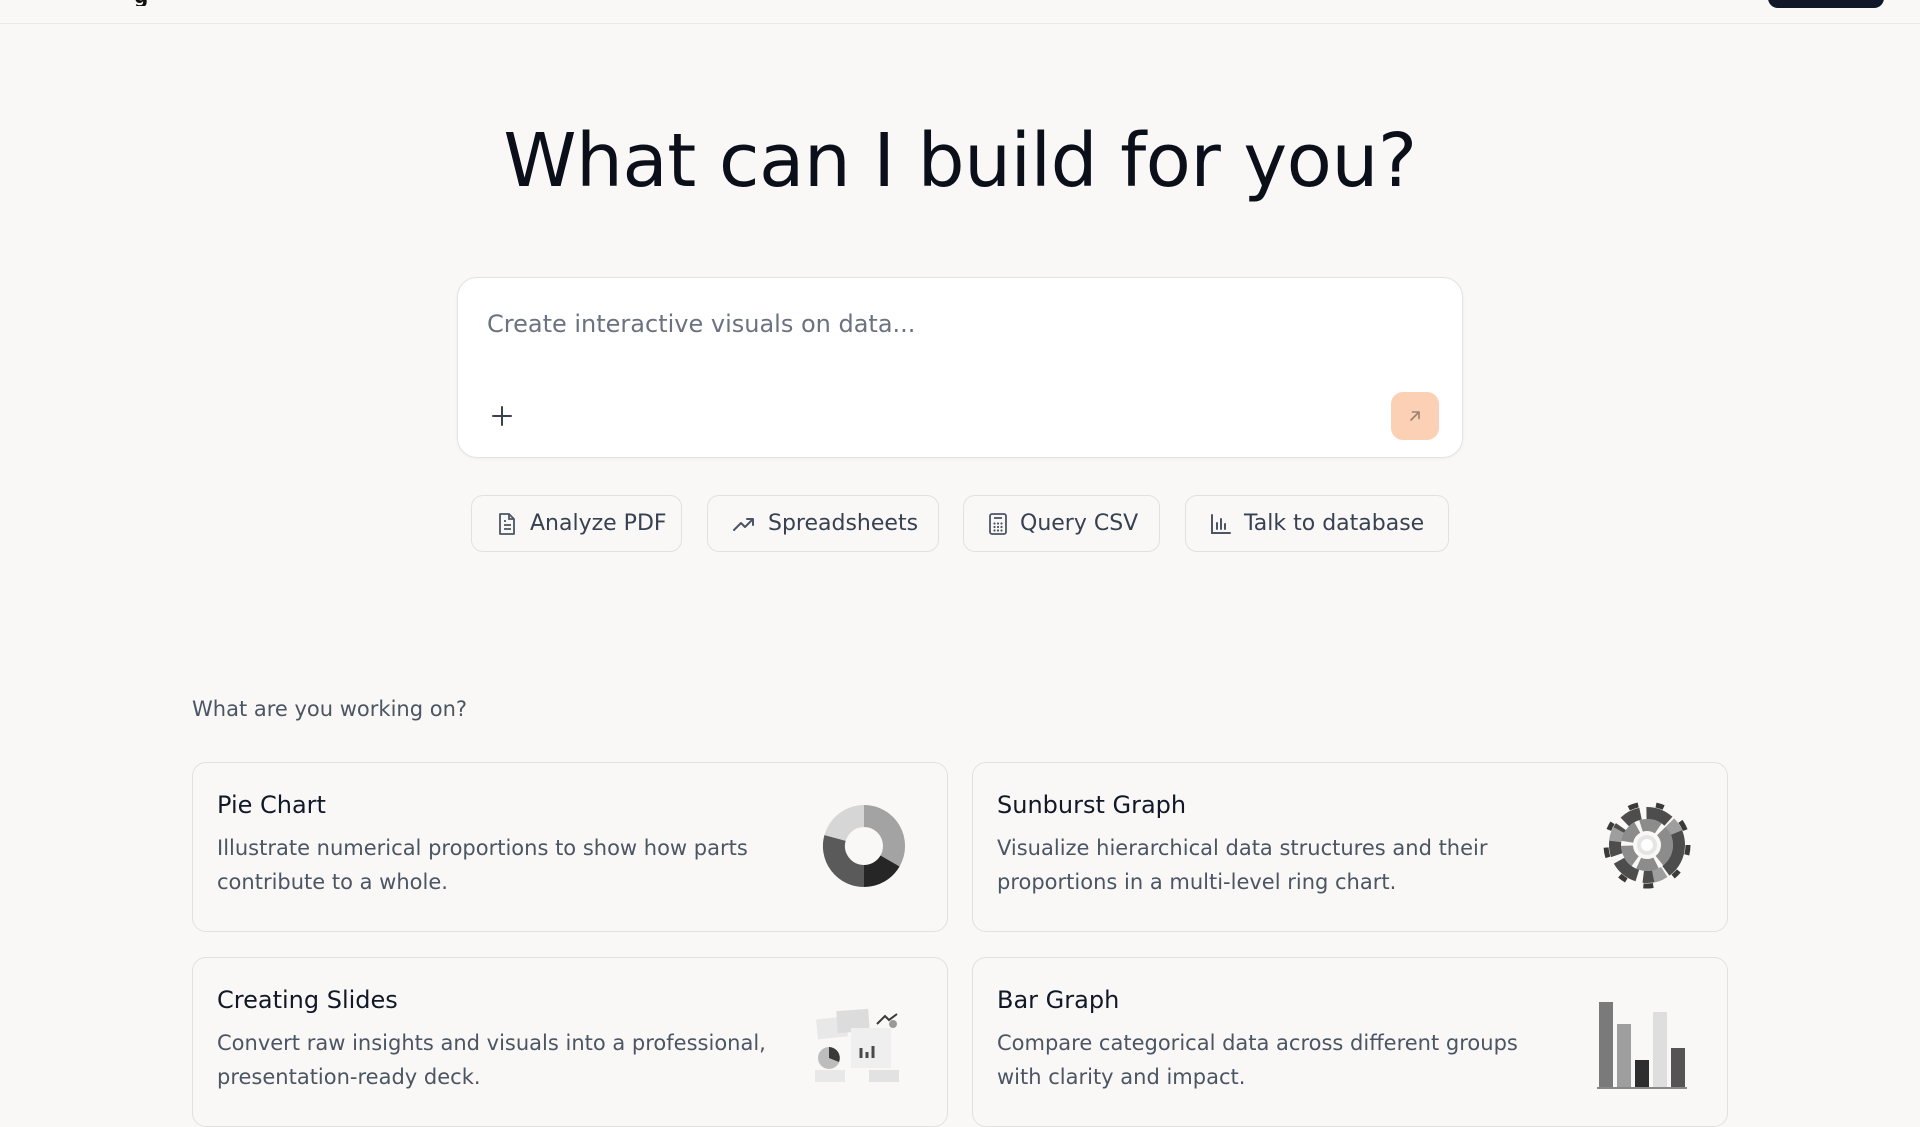 Image resolution: width=1920 pixels, height=1127 pixels. What do you see at coordinates (1079, 523) in the screenshot?
I see `chip-label: Query CSV` at bounding box center [1079, 523].